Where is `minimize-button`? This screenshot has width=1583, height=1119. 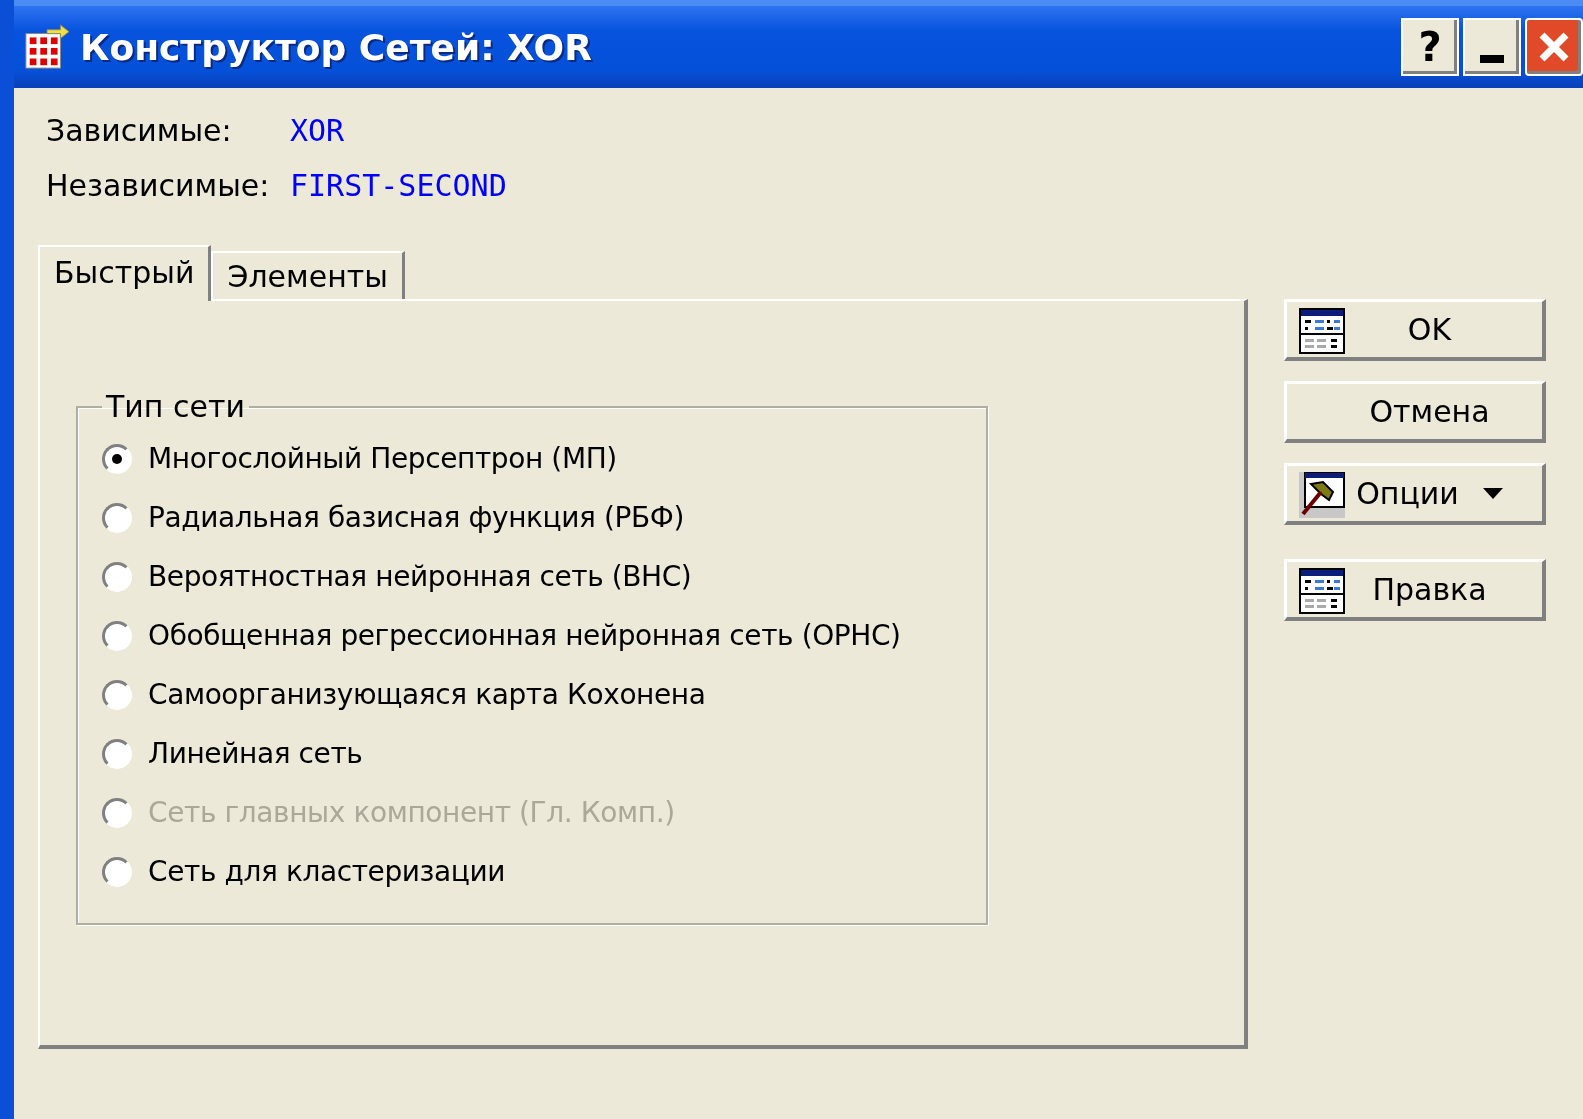 minimize-button is located at coordinates (1492, 47).